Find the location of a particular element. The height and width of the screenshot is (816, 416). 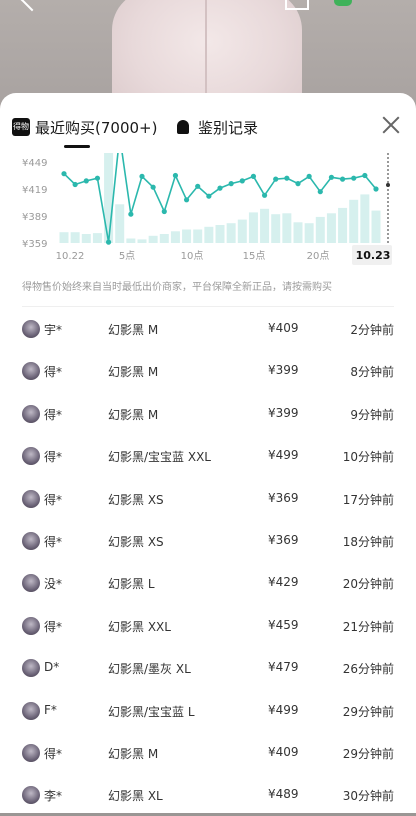

purchase-time: 9分钟前 is located at coordinates (372, 414).